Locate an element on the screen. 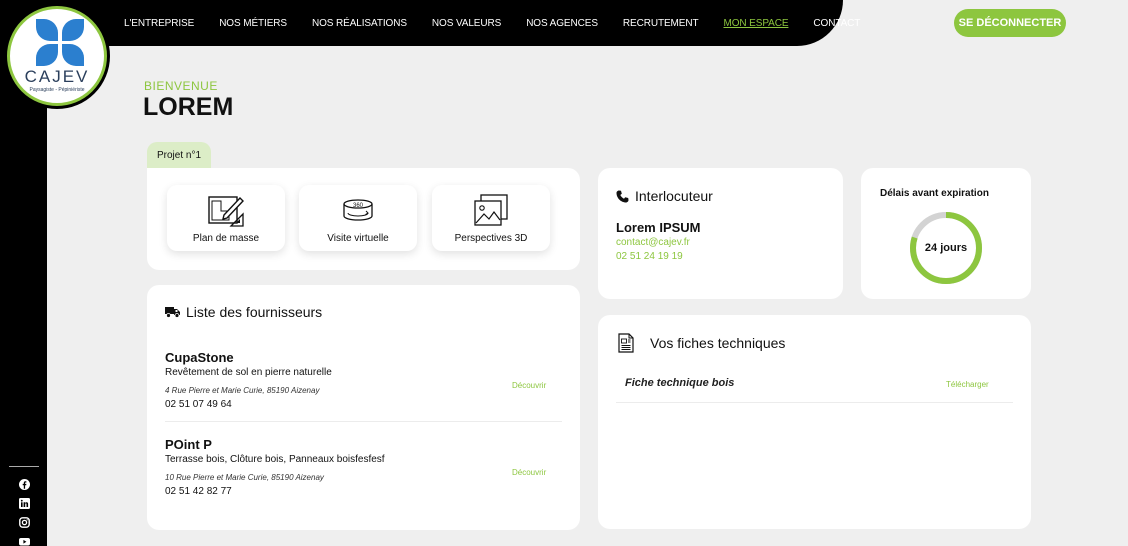  phone-icon is located at coordinates (622, 196).